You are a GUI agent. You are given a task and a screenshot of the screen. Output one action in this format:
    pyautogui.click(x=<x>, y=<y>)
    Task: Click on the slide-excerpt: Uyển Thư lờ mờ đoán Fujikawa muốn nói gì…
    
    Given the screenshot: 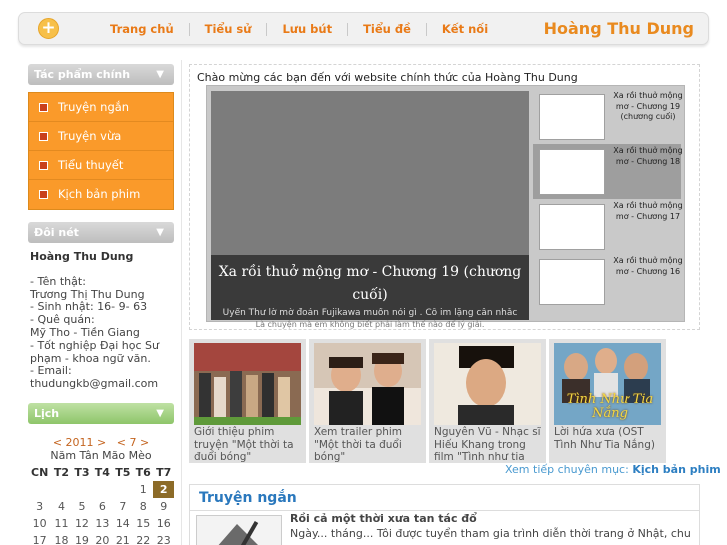 What is the action you would take?
    pyautogui.click(x=370, y=313)
    